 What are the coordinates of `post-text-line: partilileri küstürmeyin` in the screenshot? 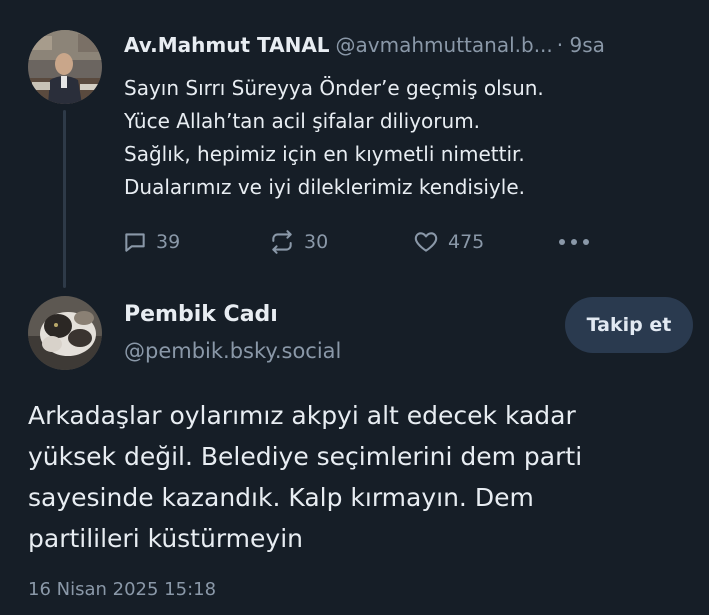 It's located at (165, 538).